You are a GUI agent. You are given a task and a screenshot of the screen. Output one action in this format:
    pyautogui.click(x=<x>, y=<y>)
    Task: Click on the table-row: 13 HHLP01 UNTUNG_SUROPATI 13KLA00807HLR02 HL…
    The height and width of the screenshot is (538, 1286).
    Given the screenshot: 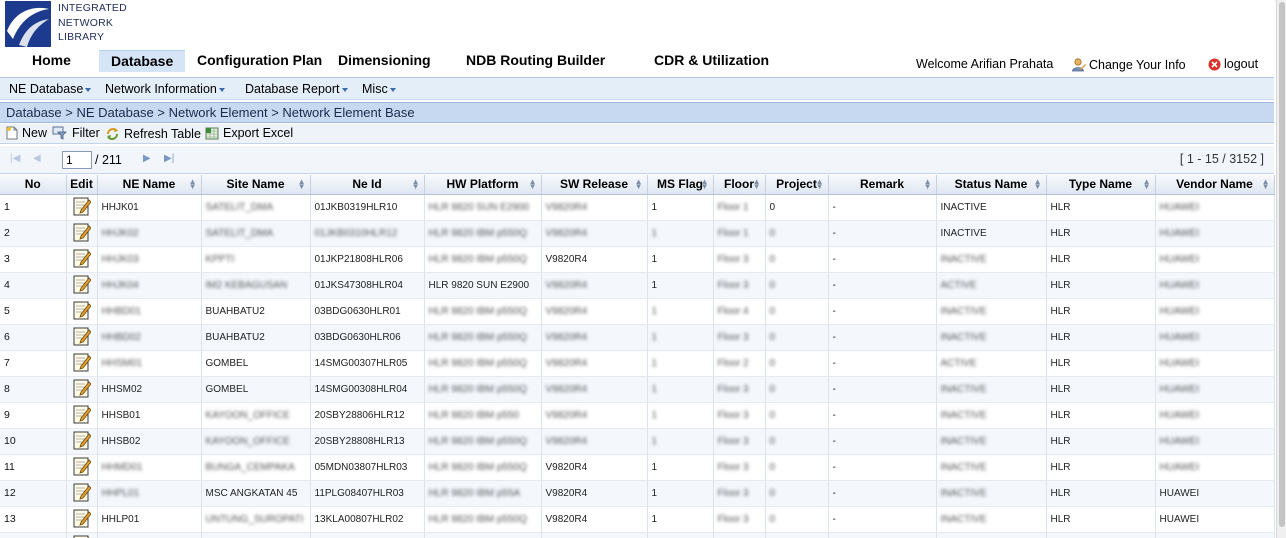 What is the action you would take?
    pyautogui.click(x=637, y=519)
    